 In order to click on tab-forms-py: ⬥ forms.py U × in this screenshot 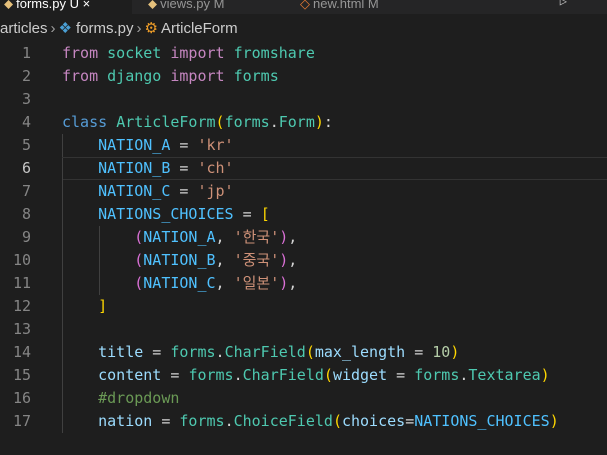, I will do `click(66, 7)`.